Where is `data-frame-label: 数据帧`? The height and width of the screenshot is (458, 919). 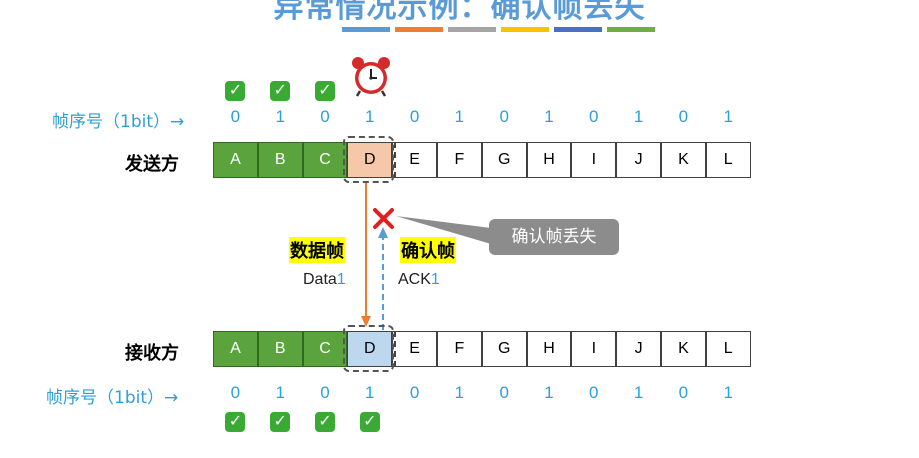 data-frame-label: 数据帧 is located at coordinates (317, 250).